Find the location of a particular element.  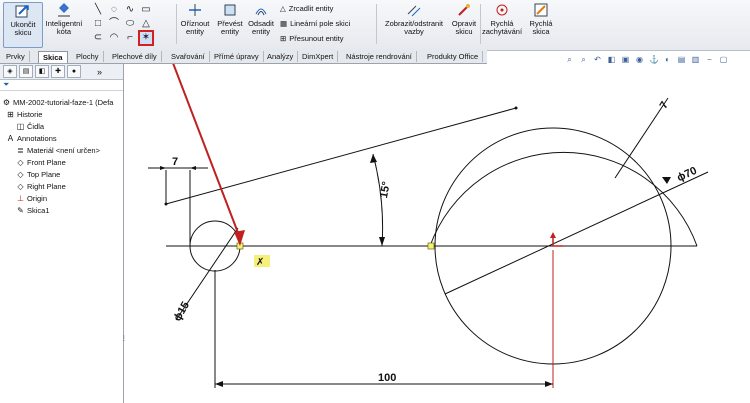

tree-item-history: ⊞ Historie is located at coordinates (24, 114).